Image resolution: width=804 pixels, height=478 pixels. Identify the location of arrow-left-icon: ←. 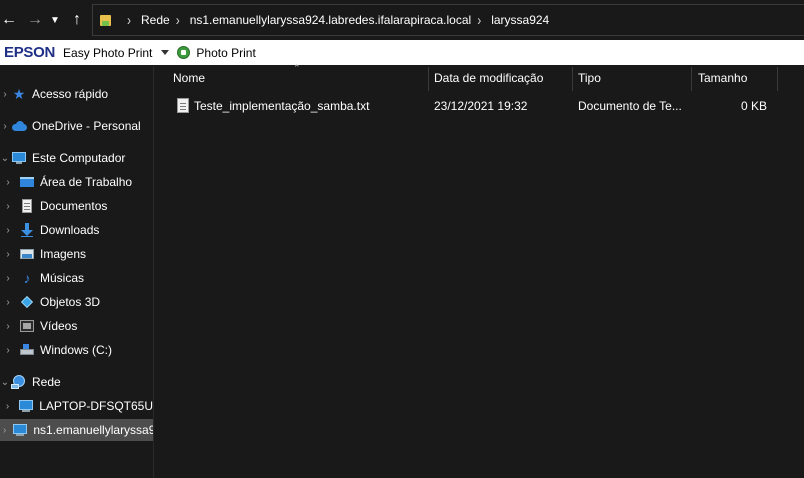
(9, 19).